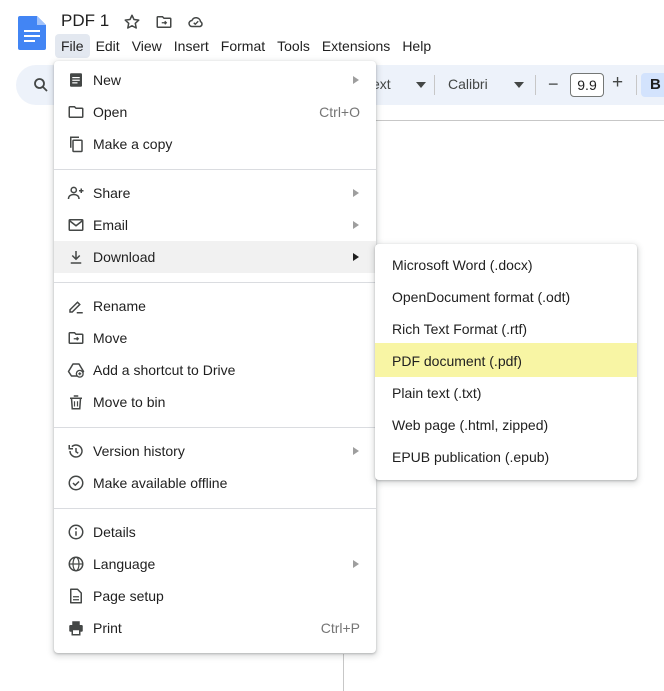 This screenshot has width=664, height=691. What do you see at coordinates (356, 46) in the screenshot?
I see `menu-extensions: Extensions` at bounding box center [356, 46].